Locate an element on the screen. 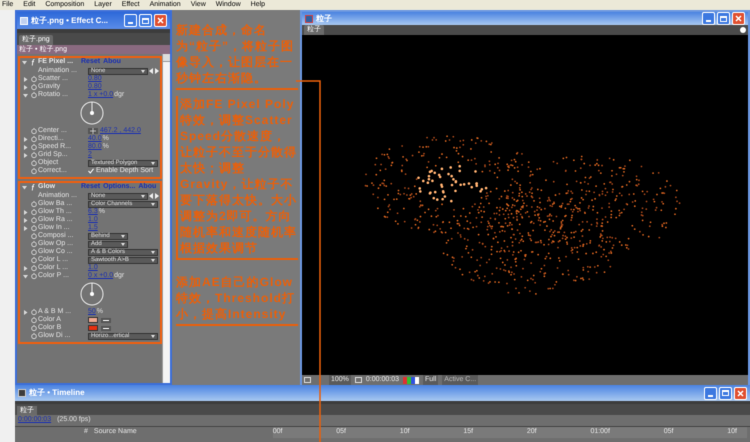 The image size is (750, 442). grid-icon is located at coordinates (358, 380).